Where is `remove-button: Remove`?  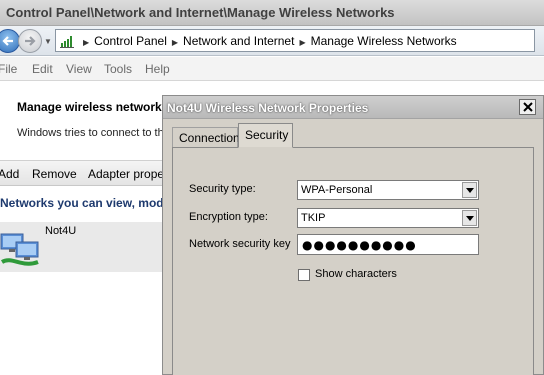 remove-button: Remove is located at coordinates (54, 174).